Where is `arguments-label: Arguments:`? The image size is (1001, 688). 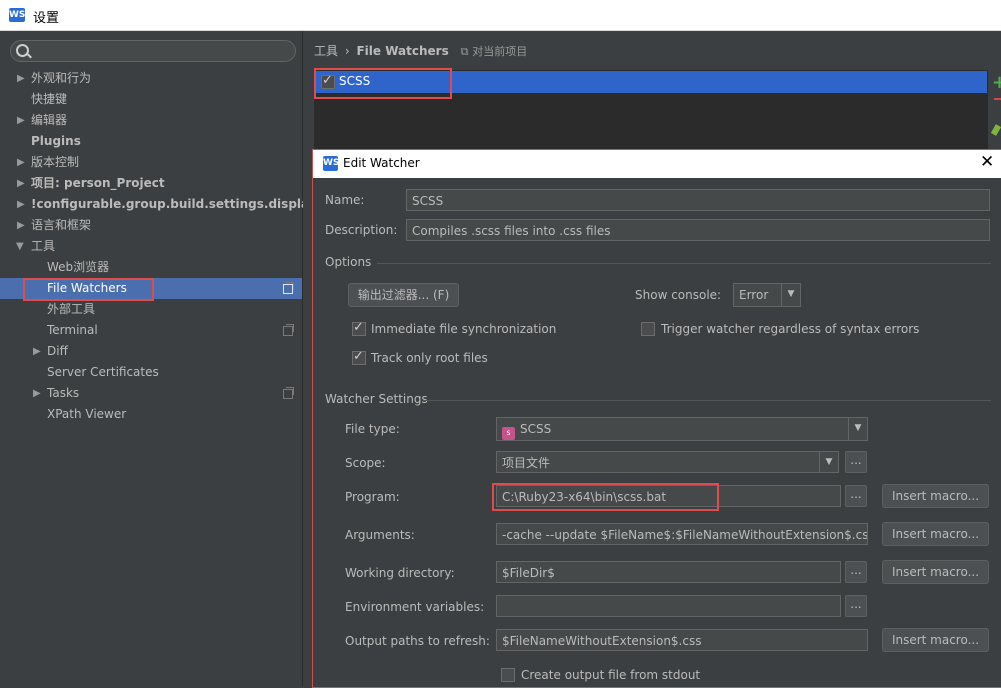 arguments-label: Arguments: is located at coordinates (380, 535).